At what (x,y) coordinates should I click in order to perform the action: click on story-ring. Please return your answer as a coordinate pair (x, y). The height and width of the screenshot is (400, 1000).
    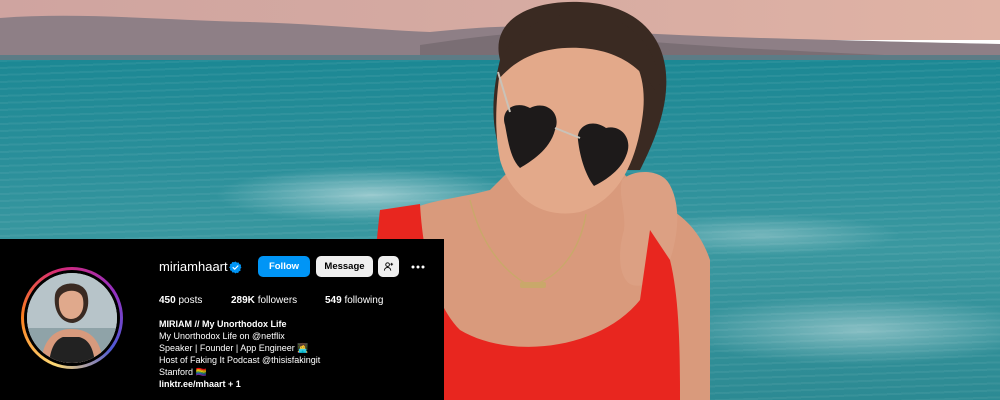
    Looking at the image, I should click on (72, 318).